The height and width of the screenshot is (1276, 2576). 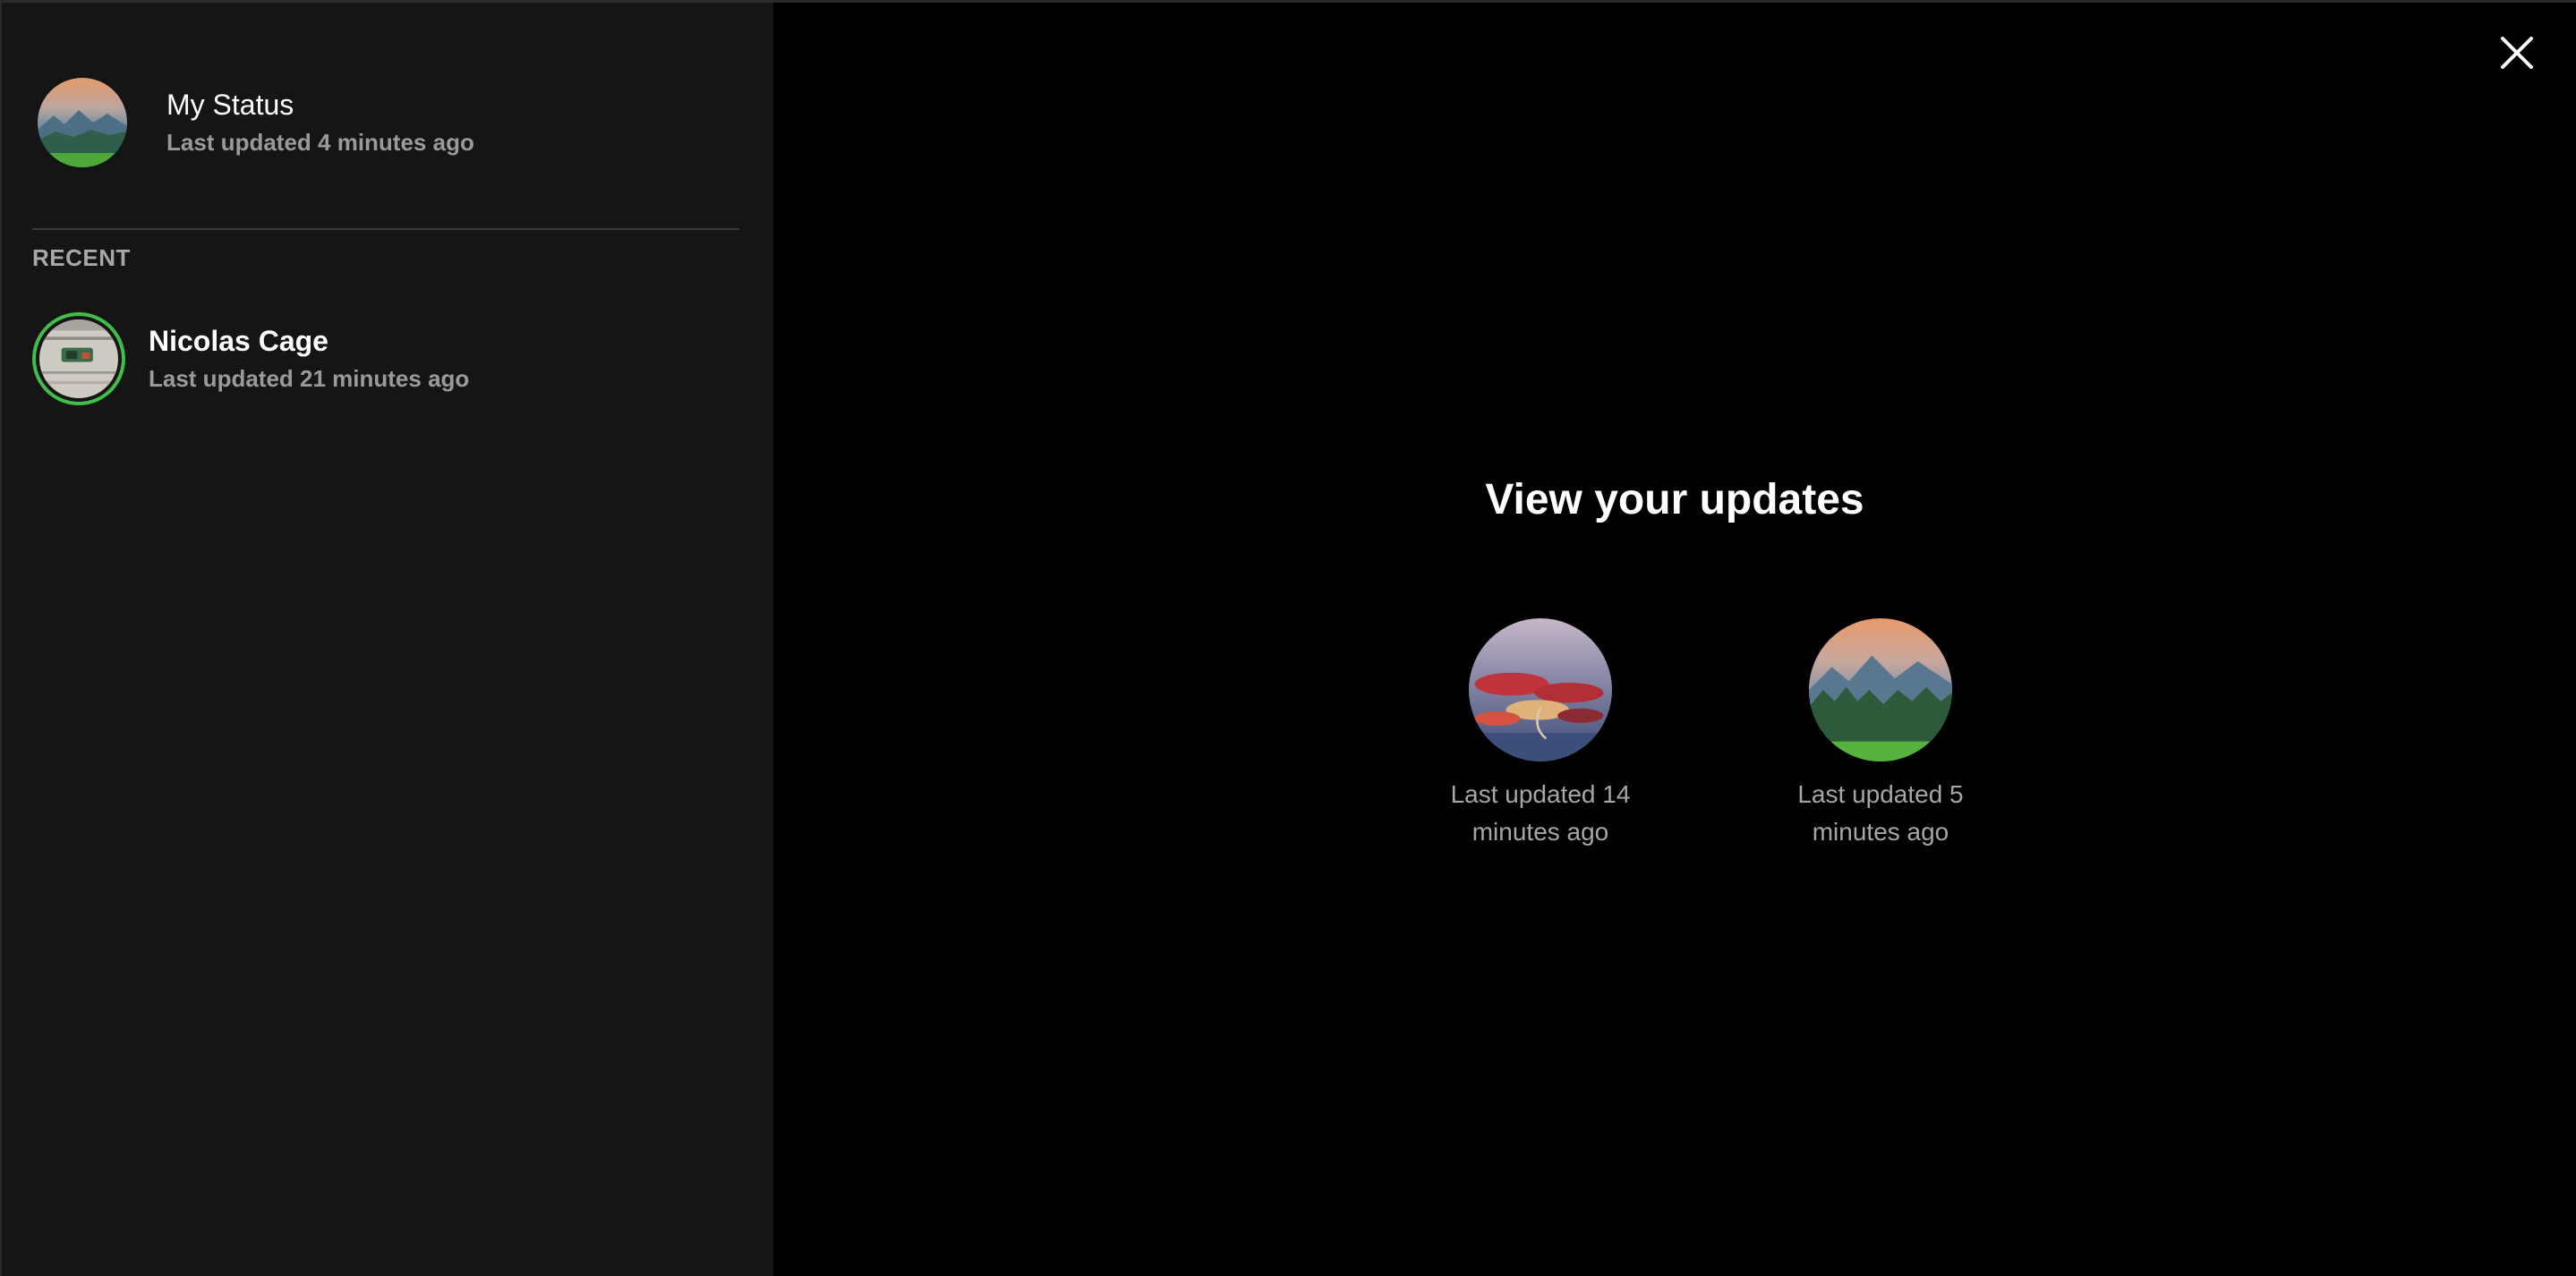 I want to click on my-status-avatar, so click(x=82, y=122).